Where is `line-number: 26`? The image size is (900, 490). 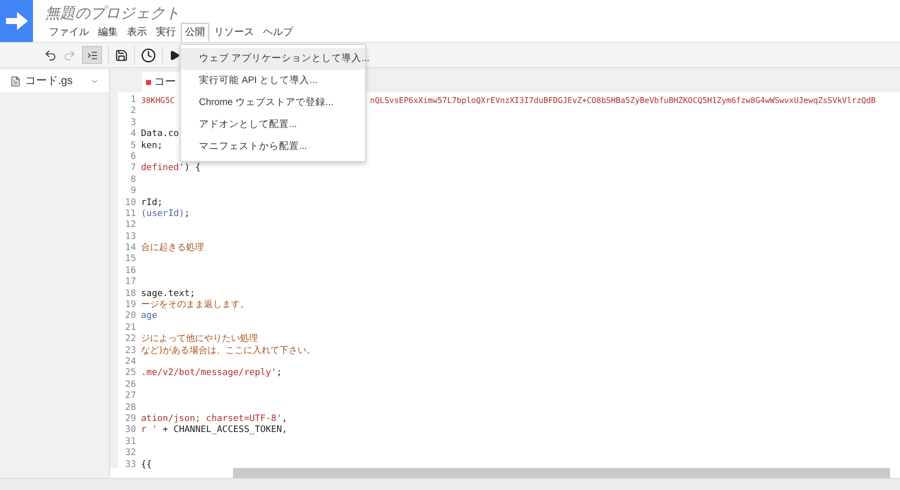 line-number: 26 is located at coordinates (130, 385).